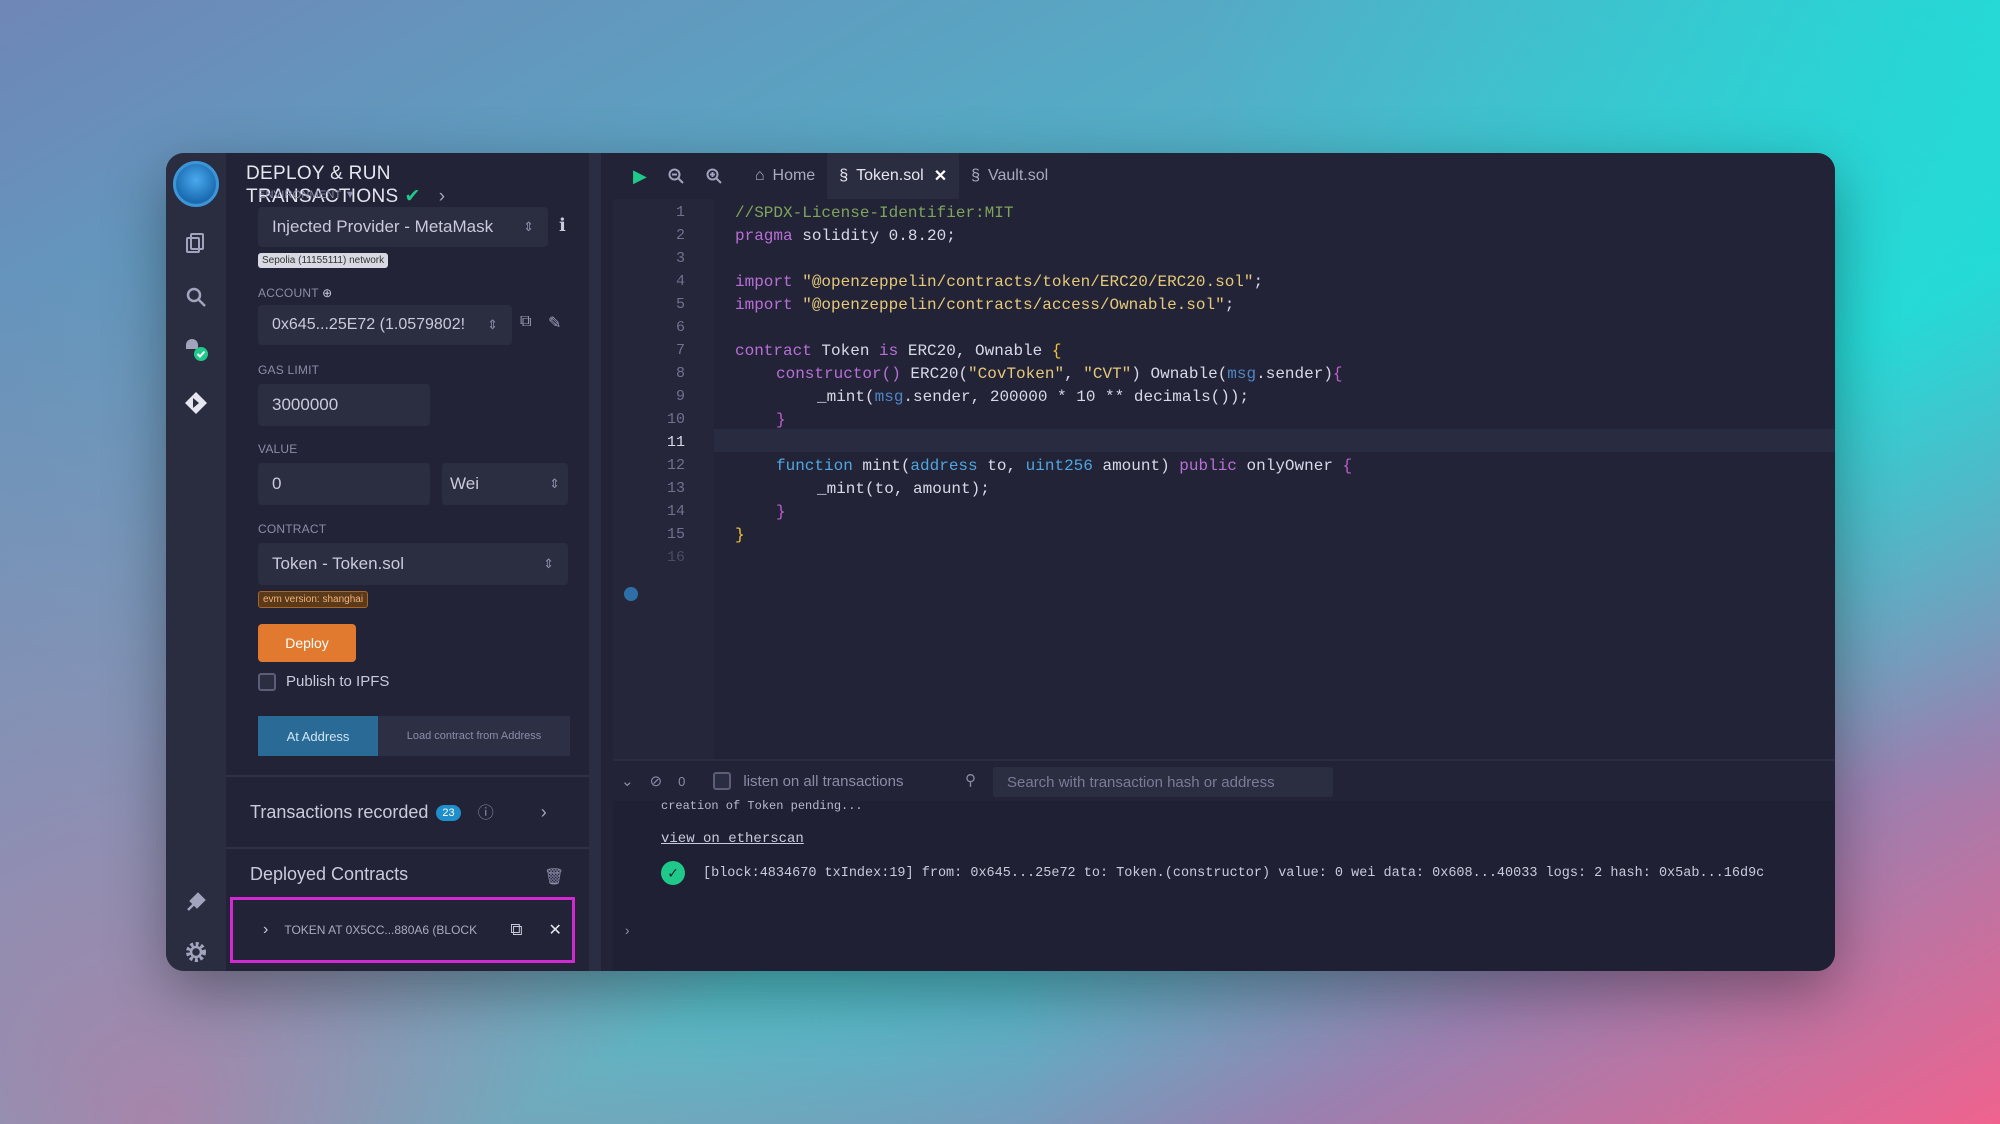  Describe the element at coordinates (1009, 176) in the screenshot. I see `tab-vault-sol: § Vault.sol` at that location.